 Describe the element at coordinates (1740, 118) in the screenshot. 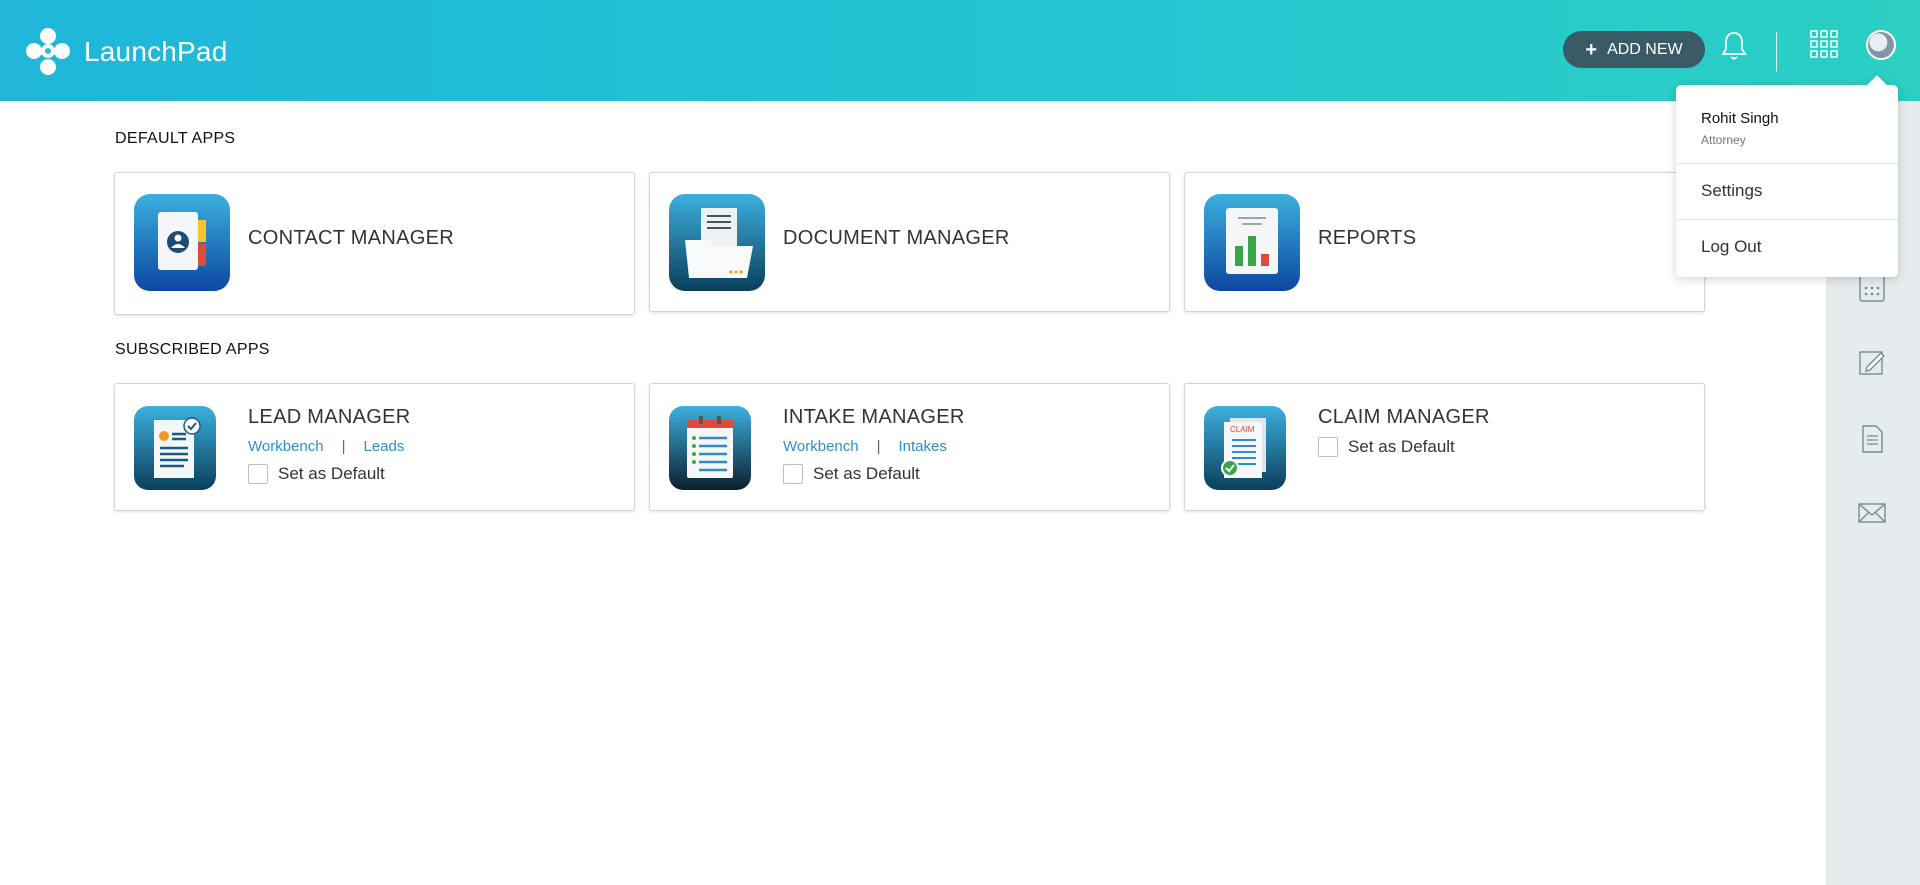

I see `user-name: Rohit Singh` at that location.